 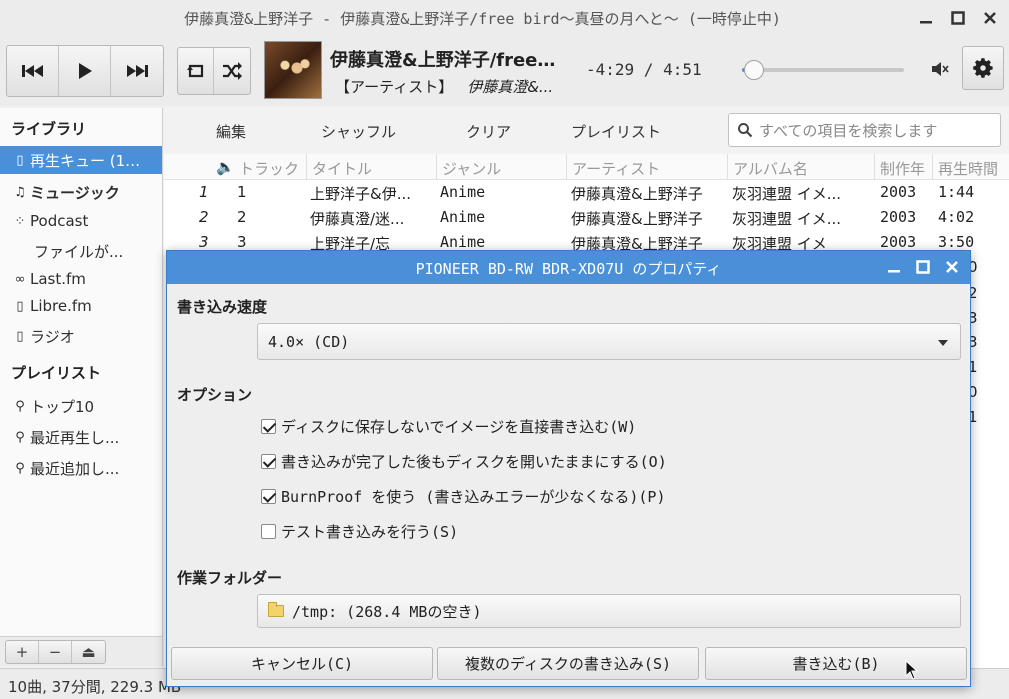 I want to click on shuffle-icon, so click(x=232, y=71).